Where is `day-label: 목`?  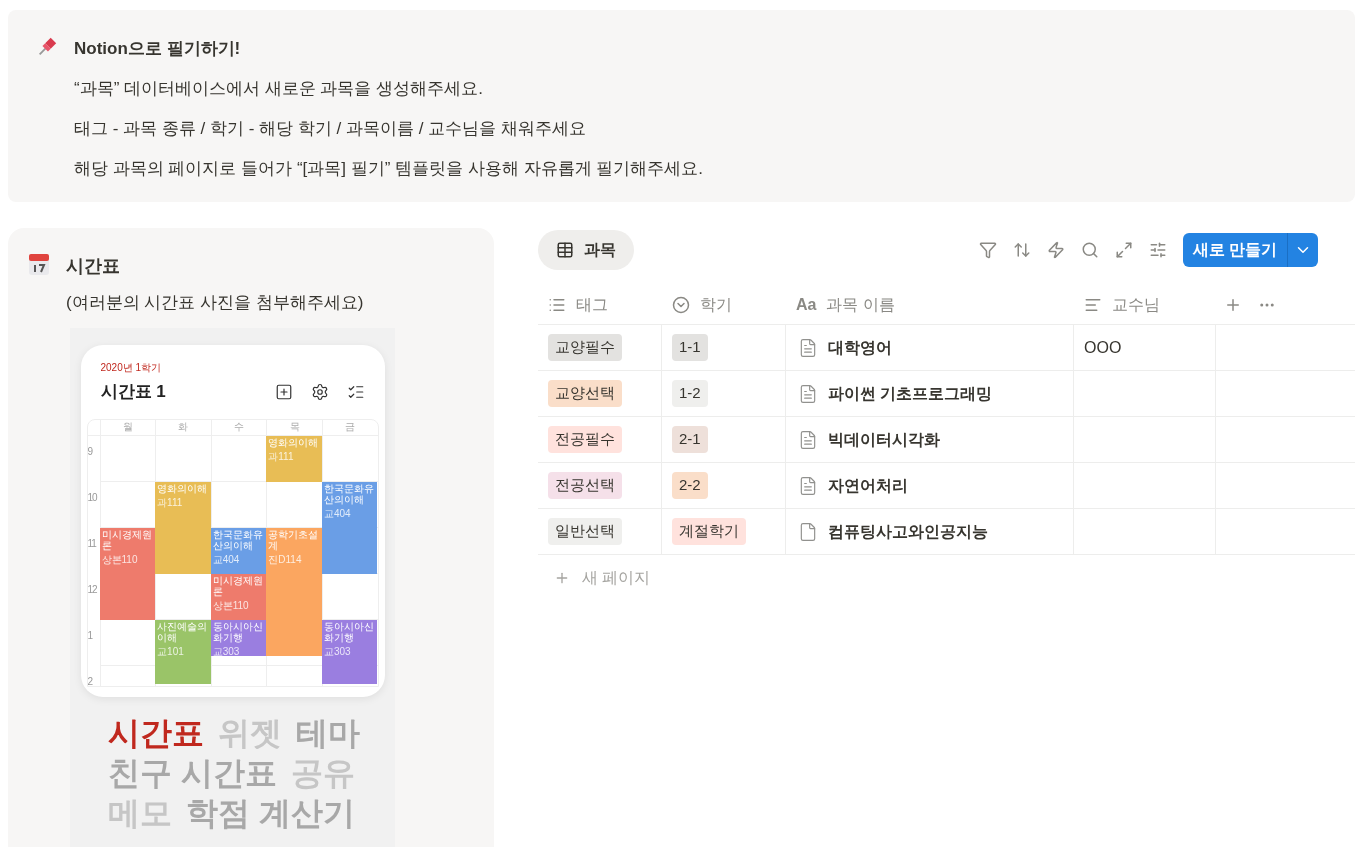 day-label: 목 is located at coordinates (294, 427).